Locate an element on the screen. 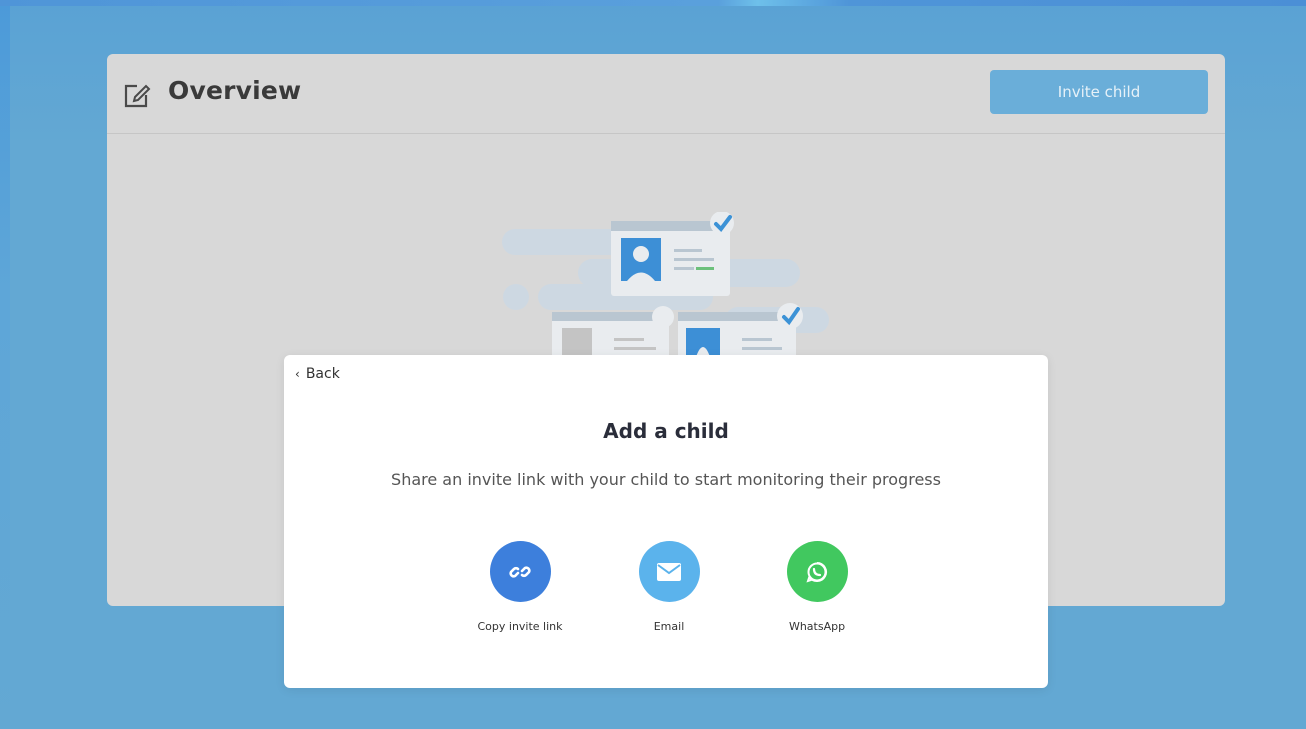 This screenshot has height=729, width=1306. modal-title: Add a child is located at coordinates (666, 431).